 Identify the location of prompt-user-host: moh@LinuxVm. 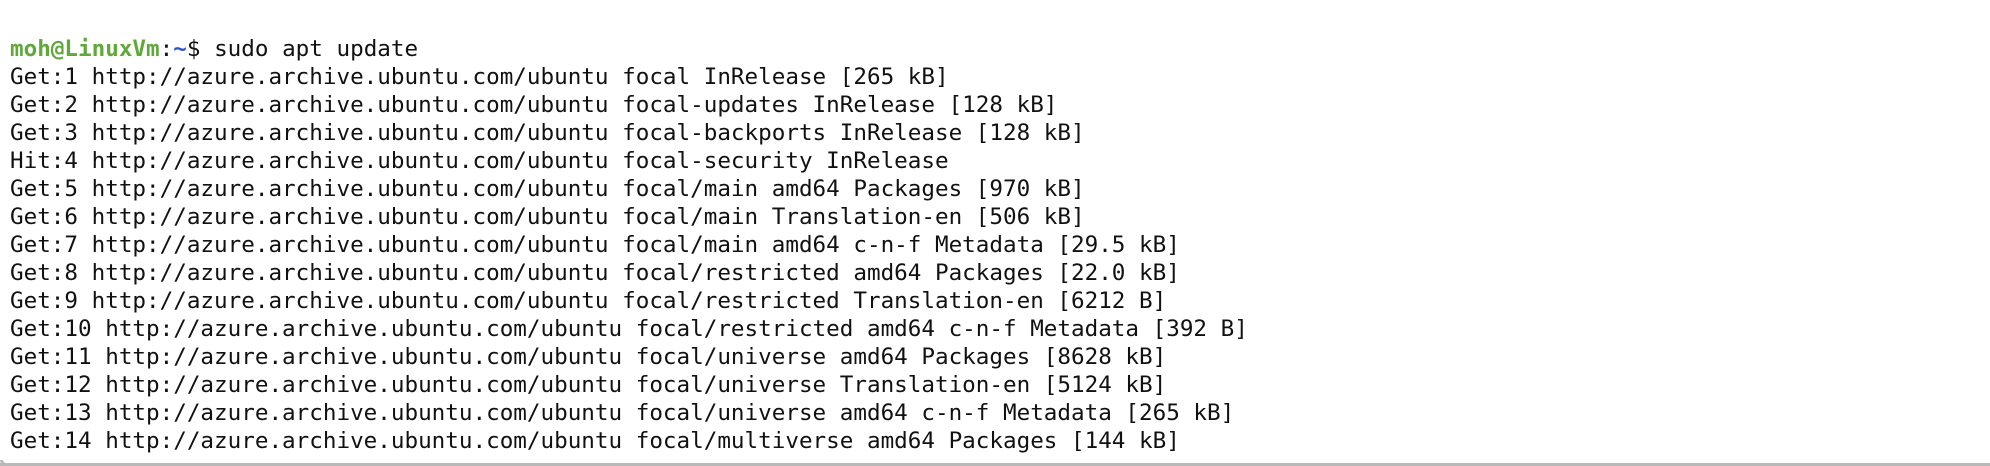
(85, 49).